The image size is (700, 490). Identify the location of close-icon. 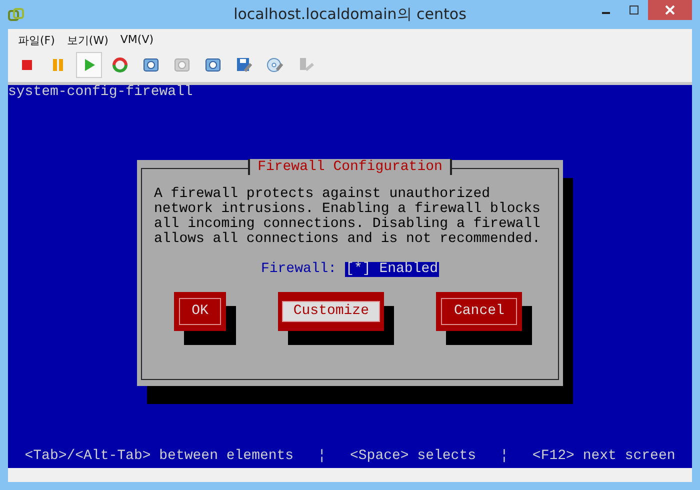
(670, 10).